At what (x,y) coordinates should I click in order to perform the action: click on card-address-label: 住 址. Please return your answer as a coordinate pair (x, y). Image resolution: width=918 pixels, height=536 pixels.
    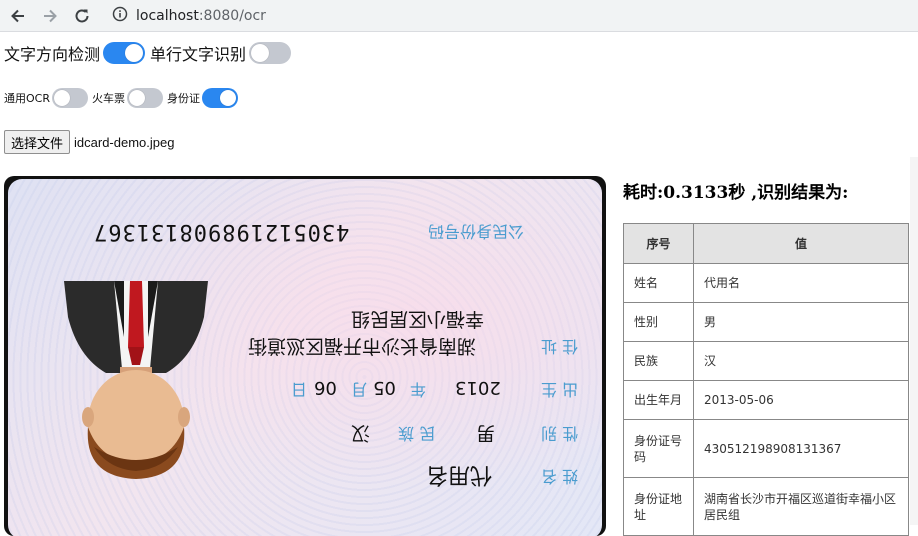
    Looking at the image, I should click on (560, 346).